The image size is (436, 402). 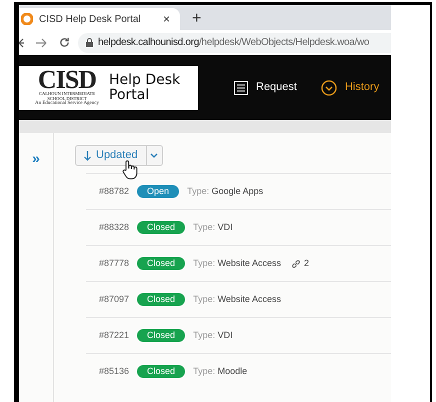 I want to click on ticket-number: #87097, so click(x=114, y=299).